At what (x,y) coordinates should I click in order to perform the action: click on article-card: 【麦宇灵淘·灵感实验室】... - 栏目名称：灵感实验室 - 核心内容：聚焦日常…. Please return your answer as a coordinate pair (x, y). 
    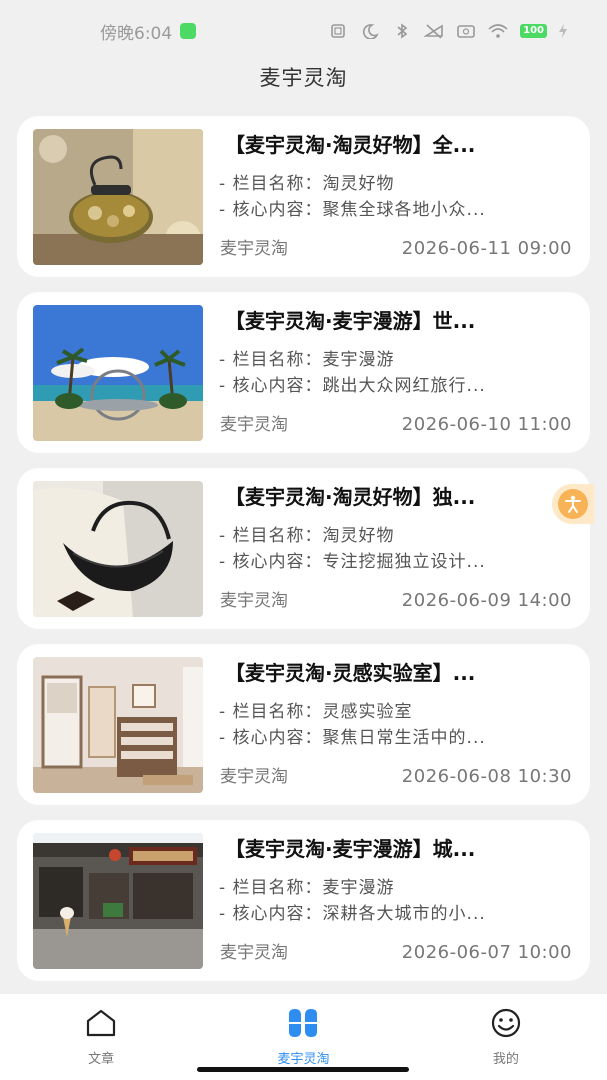
    Looking at the image, I should click on (303, 724).